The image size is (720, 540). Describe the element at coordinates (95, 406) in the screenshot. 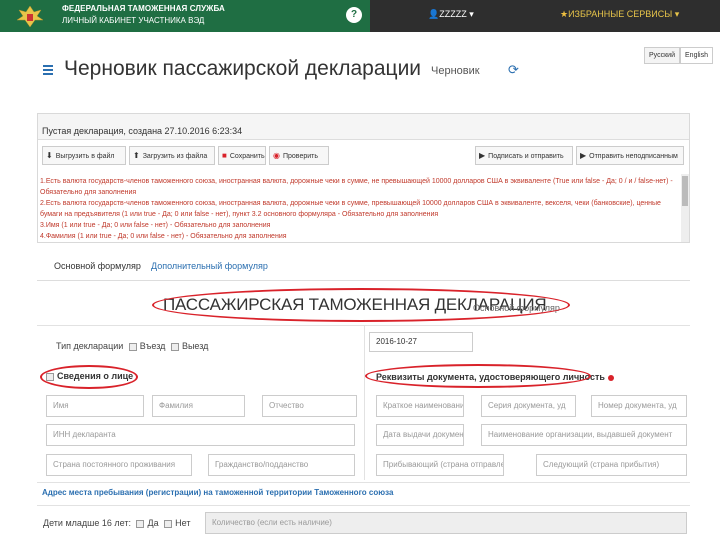

I see `first-name-input: Имя` at that location.